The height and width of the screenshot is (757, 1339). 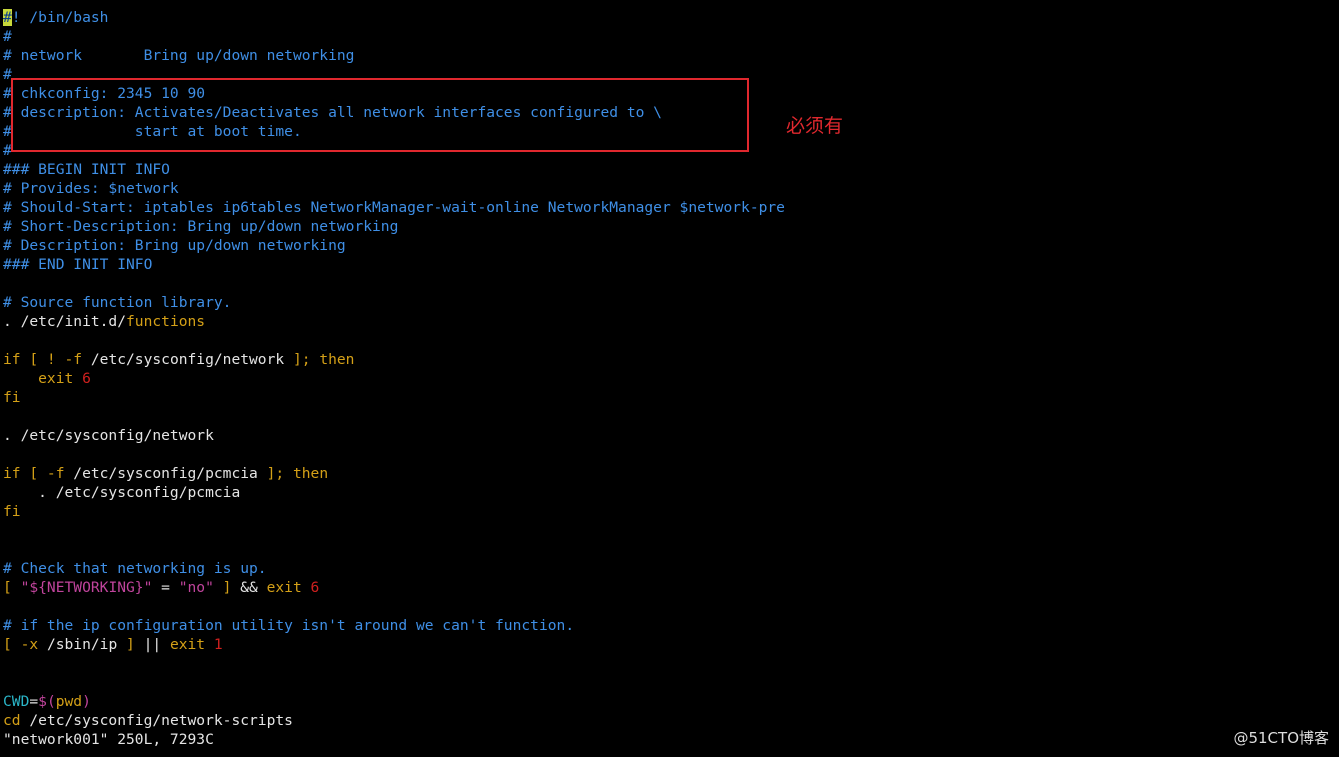 What do you see at coordinates (47, 359) in the screenshot?
I see `code-token: if [ ! -f` at bounding box center [47, 359].